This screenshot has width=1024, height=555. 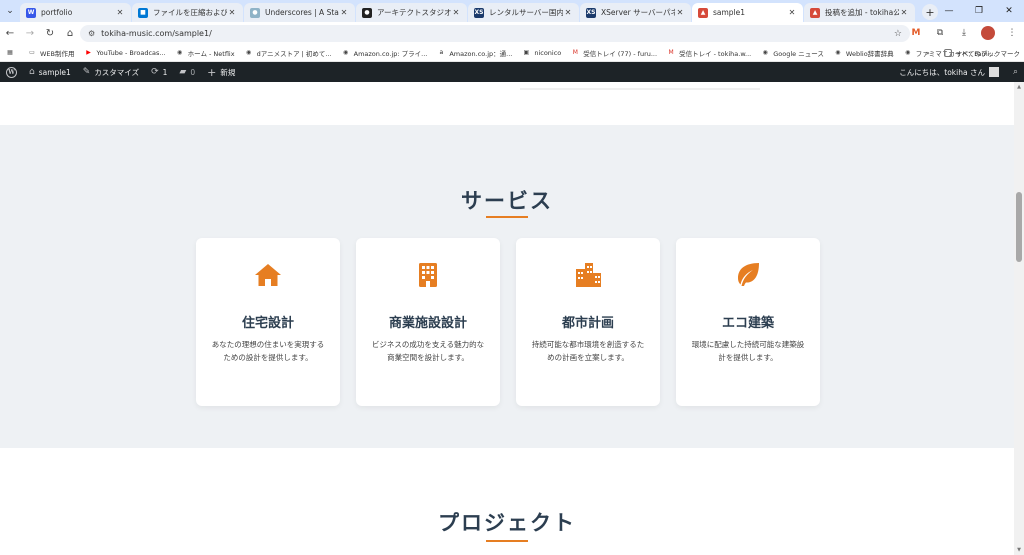 I want to click on section-divider, so click(x=640, y=89).